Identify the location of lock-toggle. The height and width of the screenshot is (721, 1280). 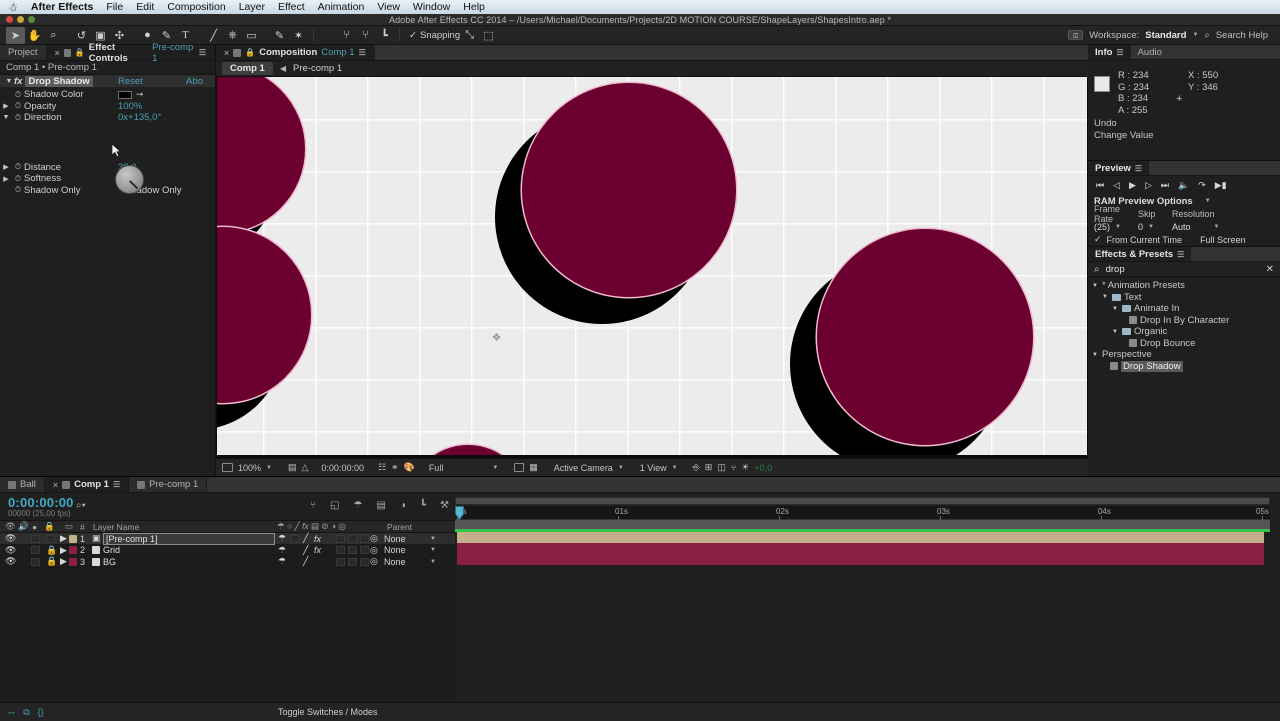
(50, 538).